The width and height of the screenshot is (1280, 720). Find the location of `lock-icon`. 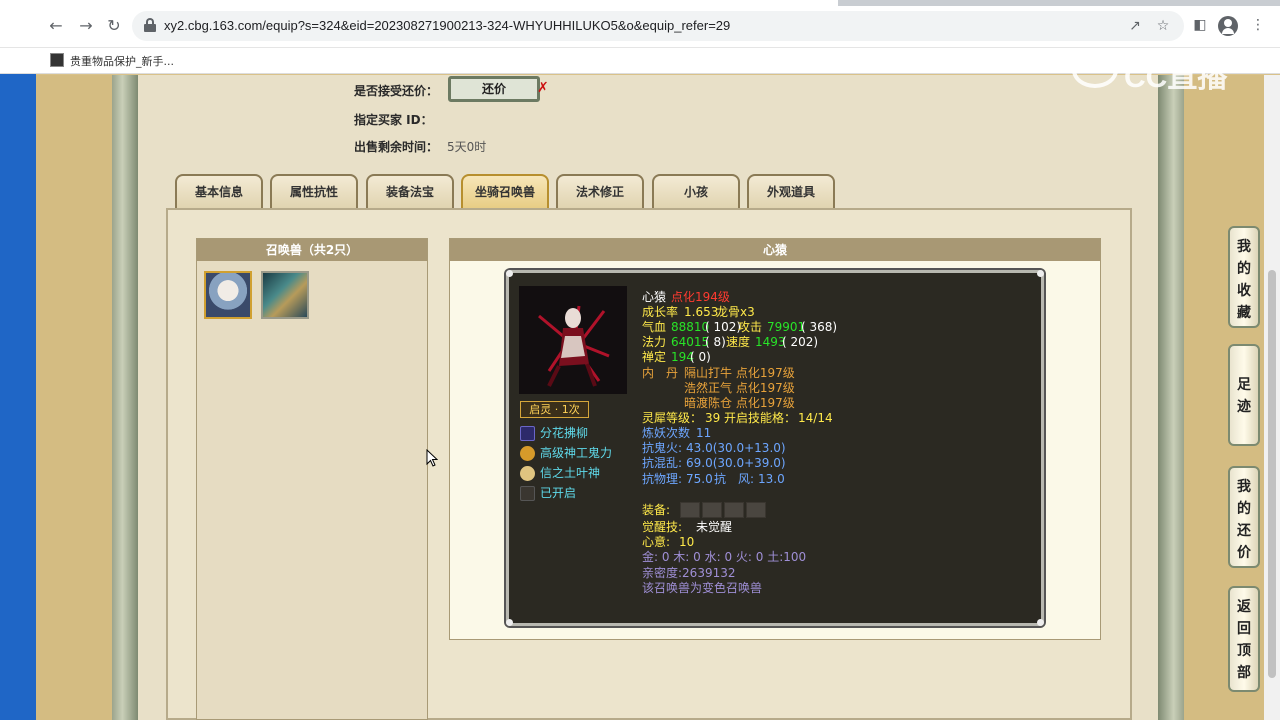

lock-icon is located at coordinates (150, 25).